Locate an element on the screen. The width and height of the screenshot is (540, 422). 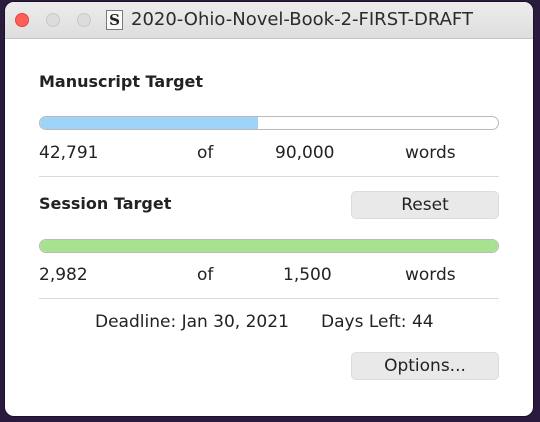
window-title: 2020-Ohio-Novel-Book-2-FIRST-DRAFT is located at coordinates (302, 19).